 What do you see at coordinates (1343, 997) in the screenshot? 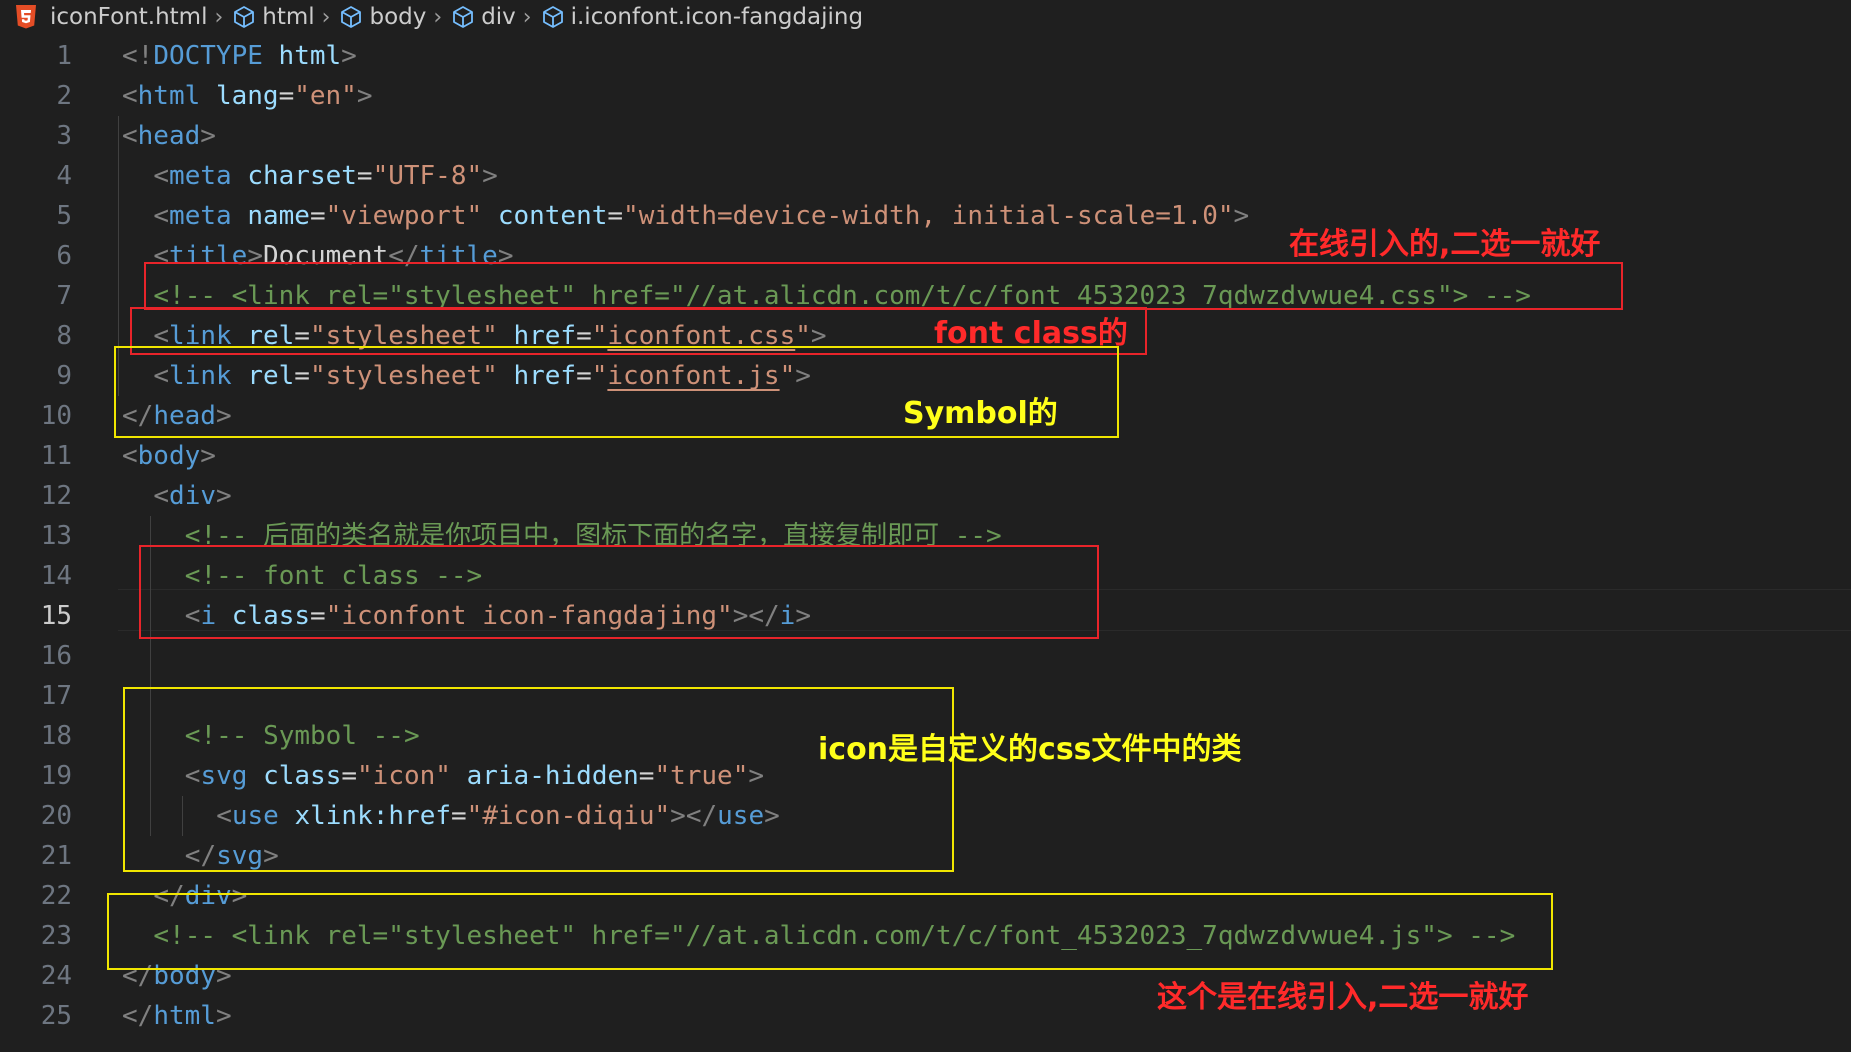
I see `note-online-js: 这个是在线引入,二选一就好` at bounding box center [1343, 997].